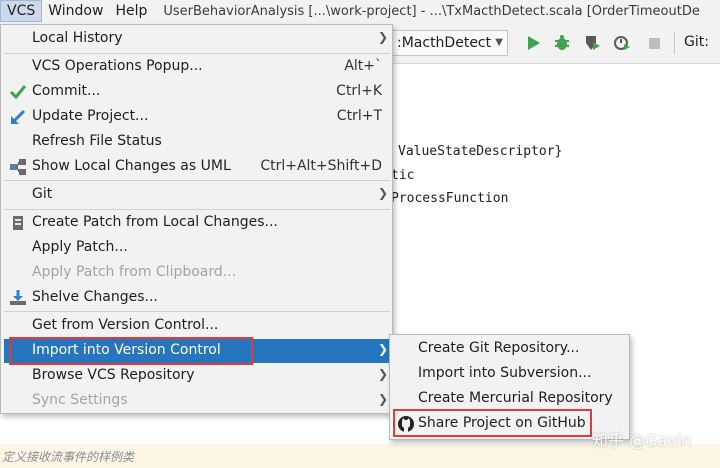  I want to click on menu-item-local-history: Local History ❯, so click(197, 39).